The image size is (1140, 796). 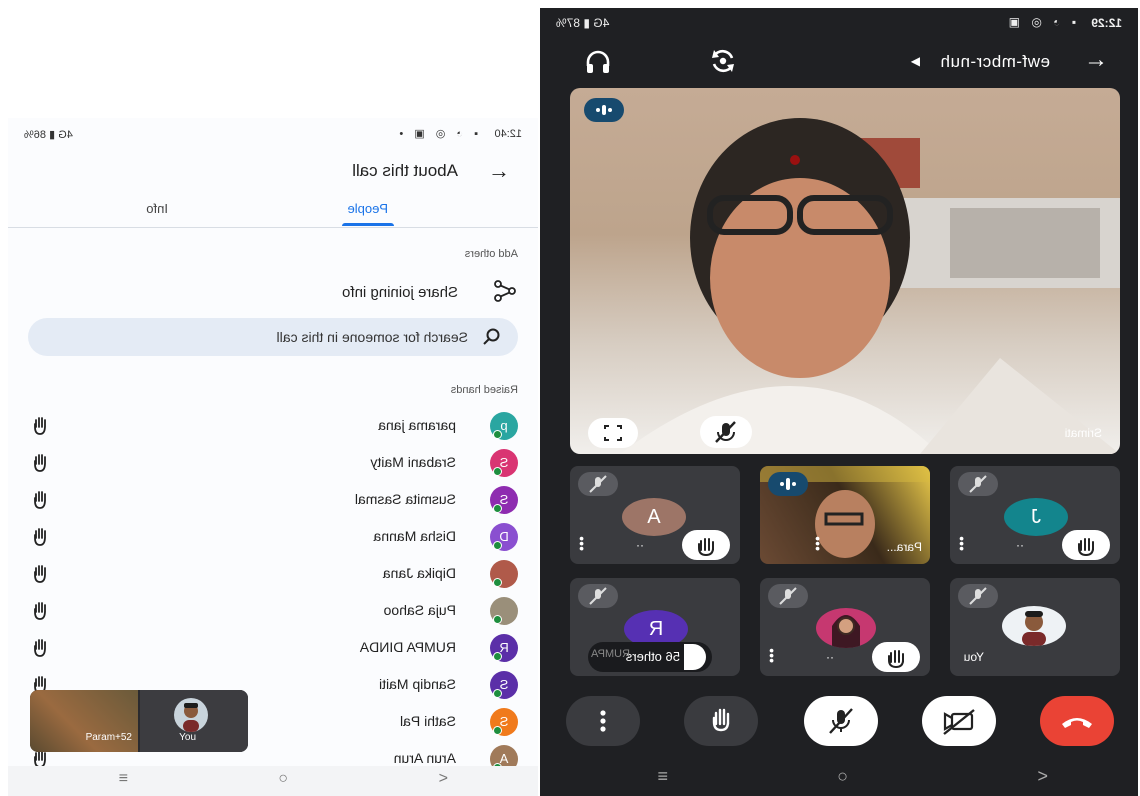 I want to click on status-network: 4G ▮ 87%, so click(x=583, y=23).